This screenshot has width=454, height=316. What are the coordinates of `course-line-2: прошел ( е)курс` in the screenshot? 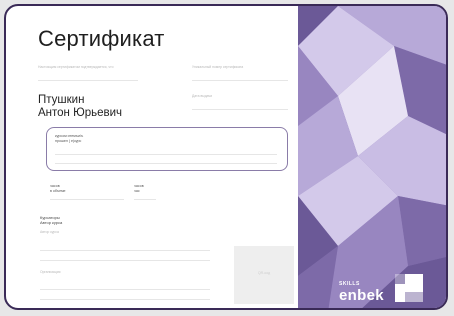 It's located at (68, 140).